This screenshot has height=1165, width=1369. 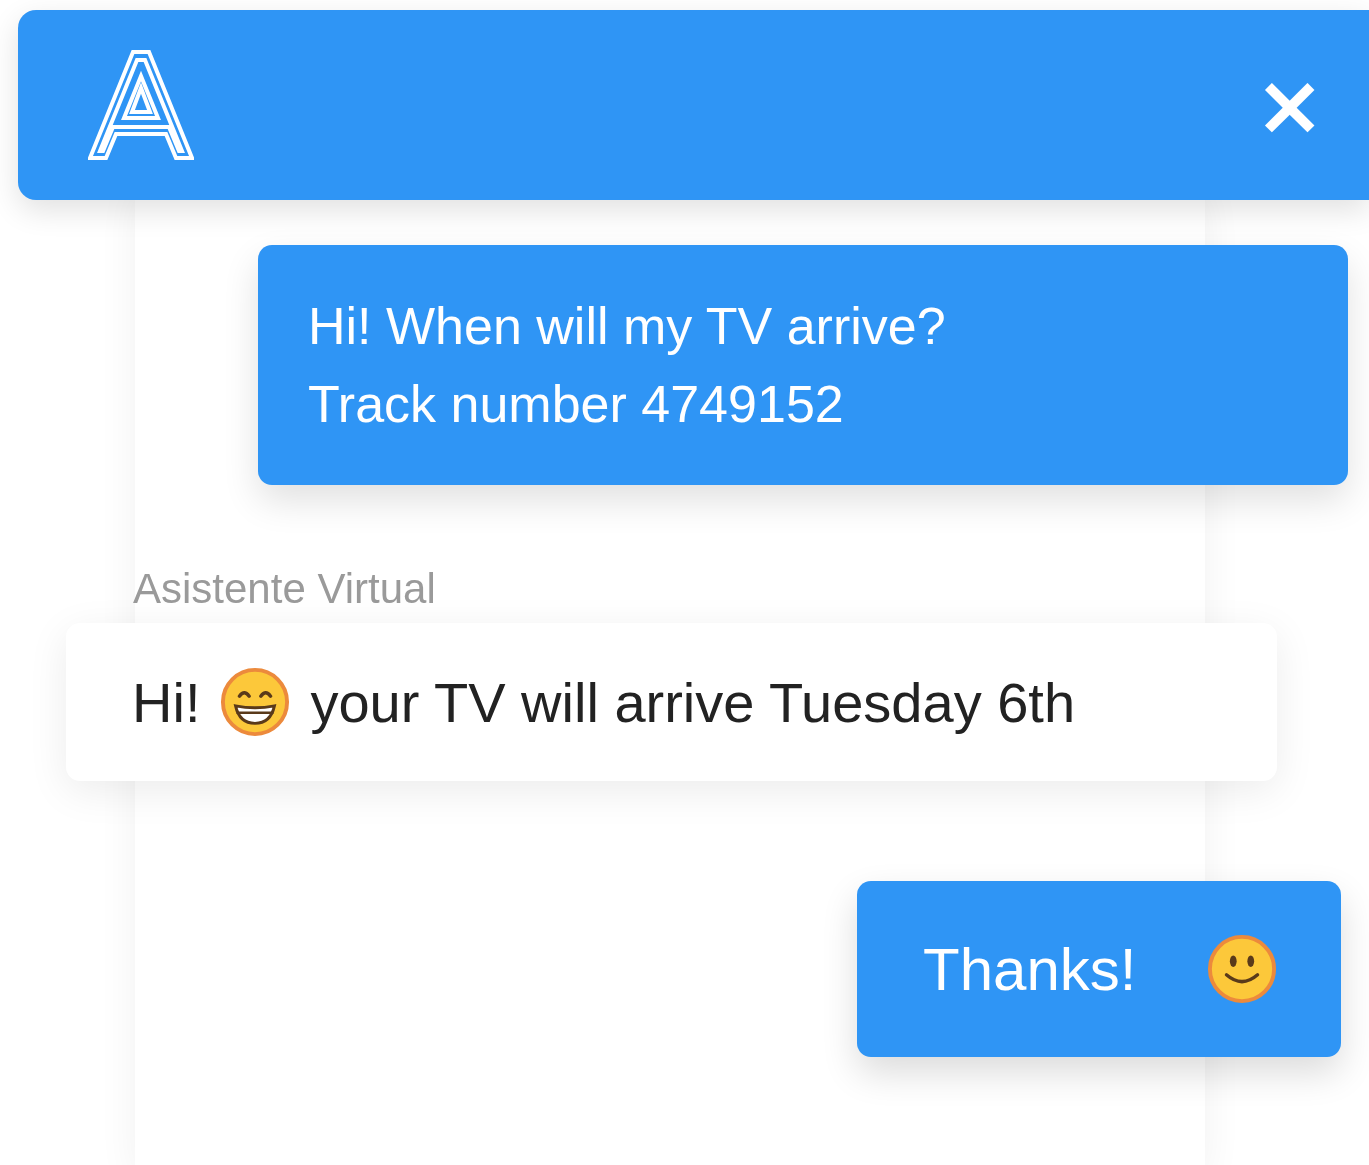 I want to click on message-text: your TV will arrive Tuesday 6th, so click(x=693, y=702).